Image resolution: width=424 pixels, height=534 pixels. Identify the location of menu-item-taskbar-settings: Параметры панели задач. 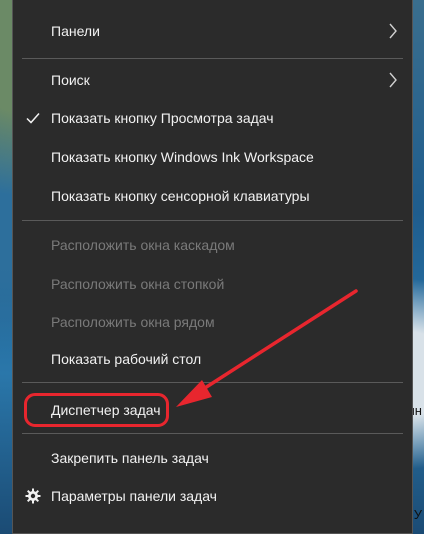
(212, 496).